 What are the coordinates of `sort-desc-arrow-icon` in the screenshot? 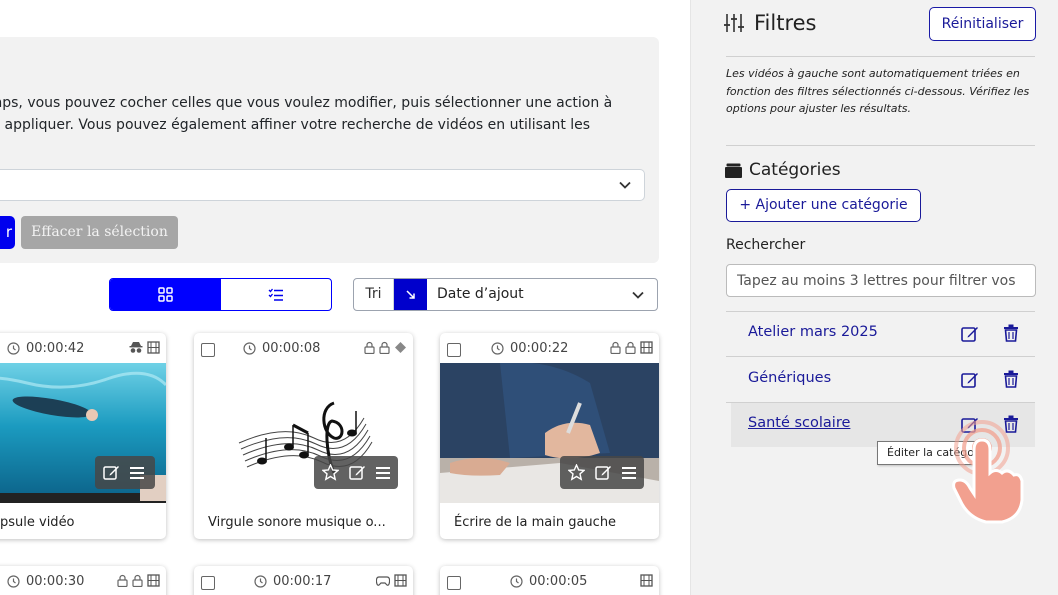 It's located at (410, 294).